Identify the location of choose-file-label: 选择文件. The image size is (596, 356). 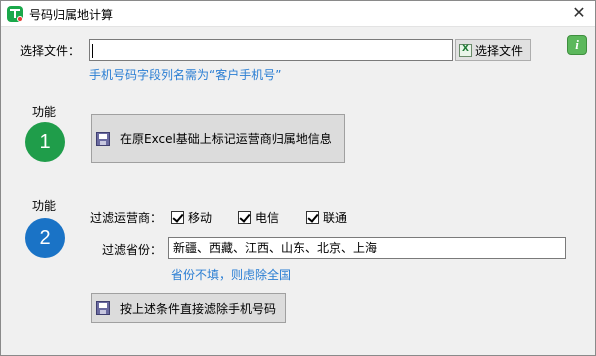
(499, 50).